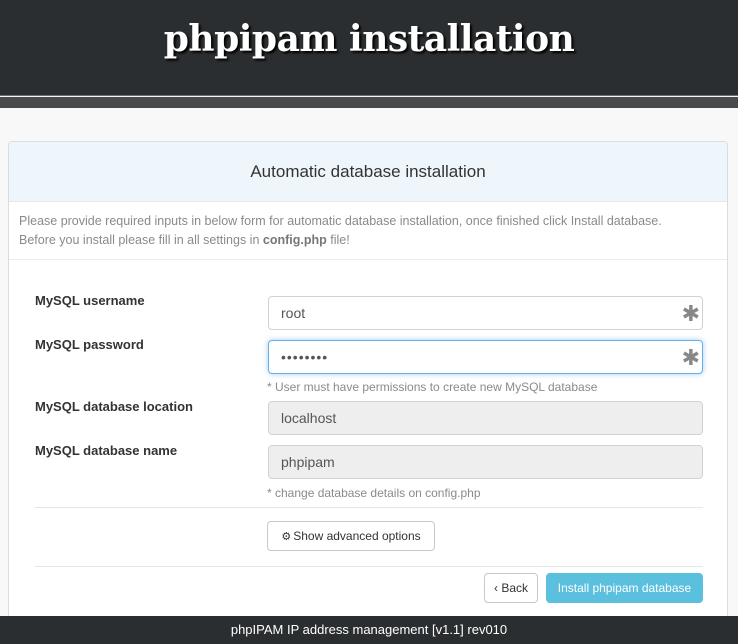 The width and height of the screenshot is (738, 644). I want to click on show-advanced-options-button: ⚙ Show advanced options, so click(351, 536).